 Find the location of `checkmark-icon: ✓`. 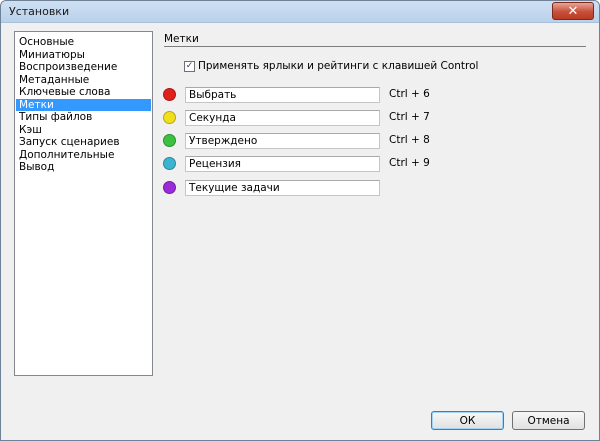

checkmark-icon: ✓ is located at coordinates (189, 65).